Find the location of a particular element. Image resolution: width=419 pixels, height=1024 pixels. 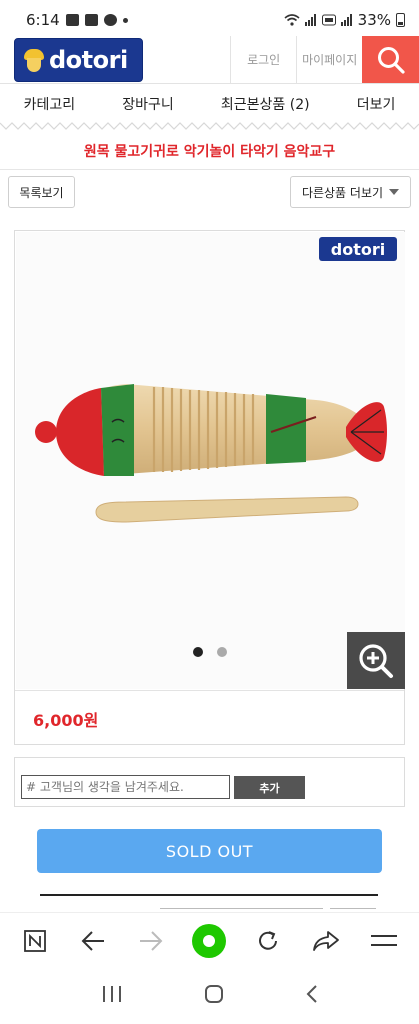

back-nav-button is located at coordinates (312, 996).